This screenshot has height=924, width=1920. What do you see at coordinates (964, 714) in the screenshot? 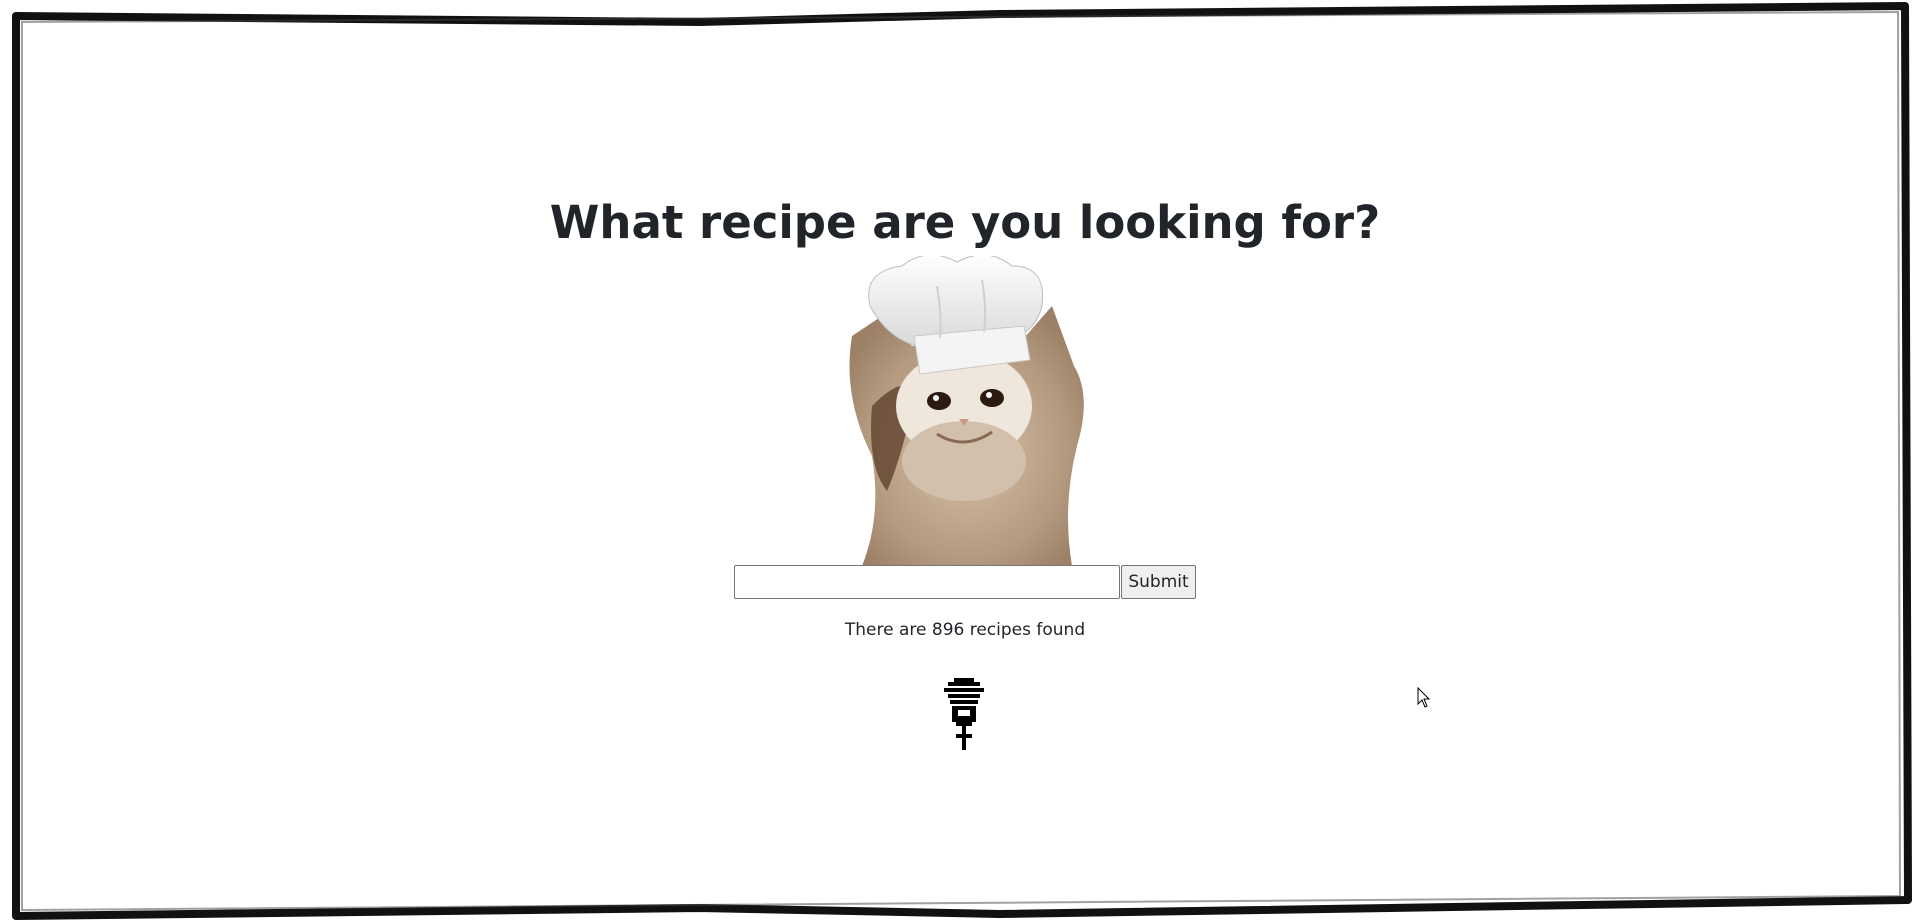
I see `pixel-whisk-icon` at bounding box center [964, 714].